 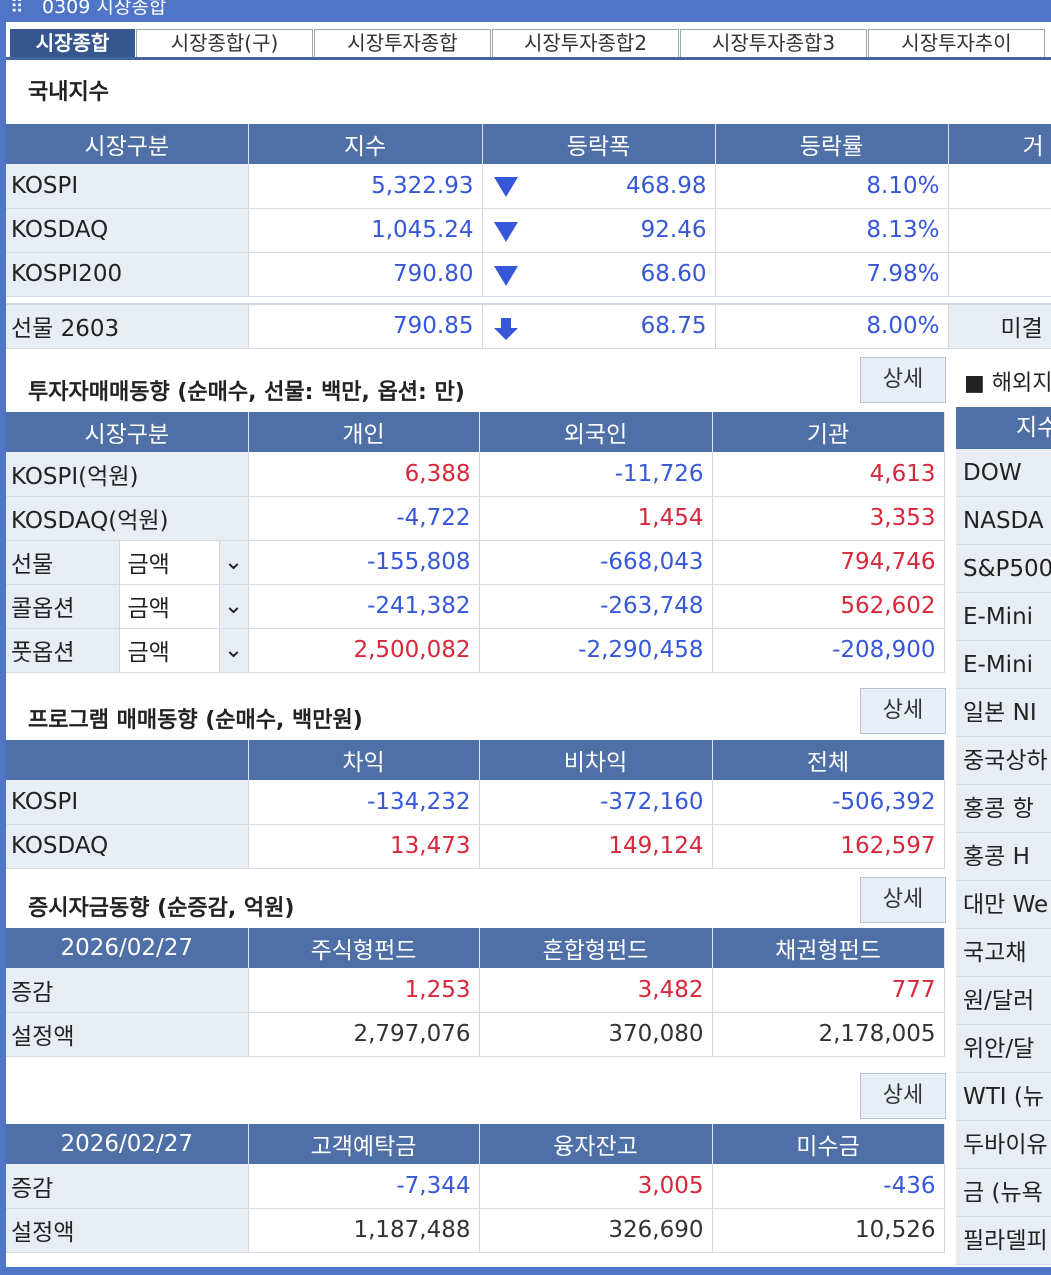 I want to click on change-value: 468.98, so click(x=666, y=185).